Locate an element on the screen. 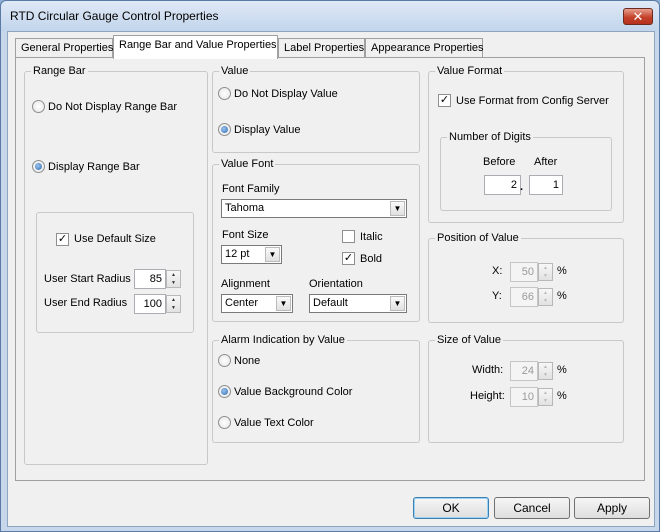 This screenshot has height=532, width=660. user-start-radius-field: 85 is located at coordinates (150, 279).